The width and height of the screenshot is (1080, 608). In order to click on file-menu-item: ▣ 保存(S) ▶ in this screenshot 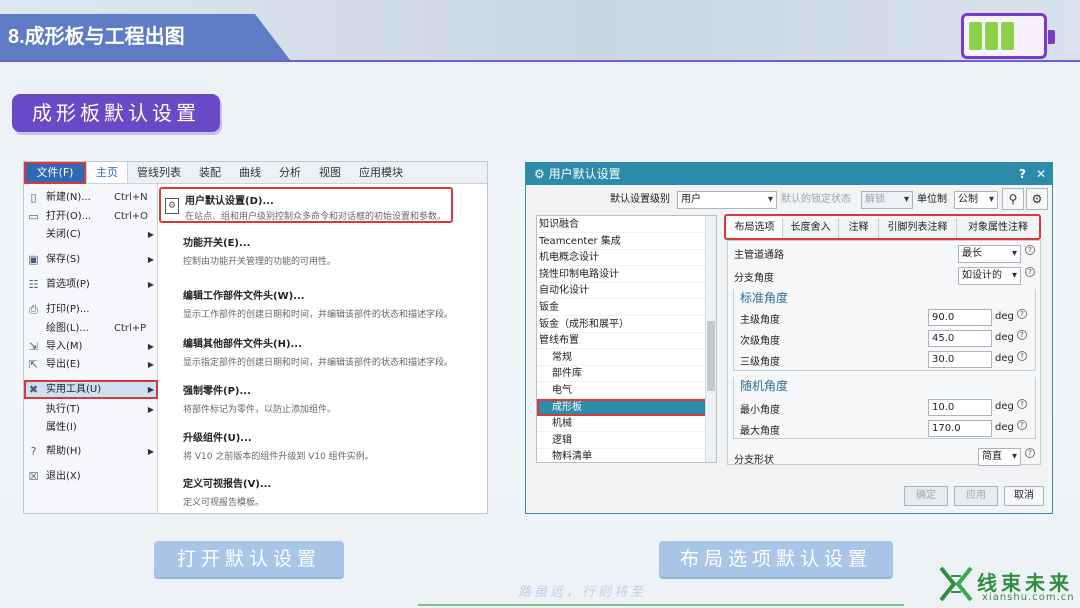, I will do `click(91, 259)`.